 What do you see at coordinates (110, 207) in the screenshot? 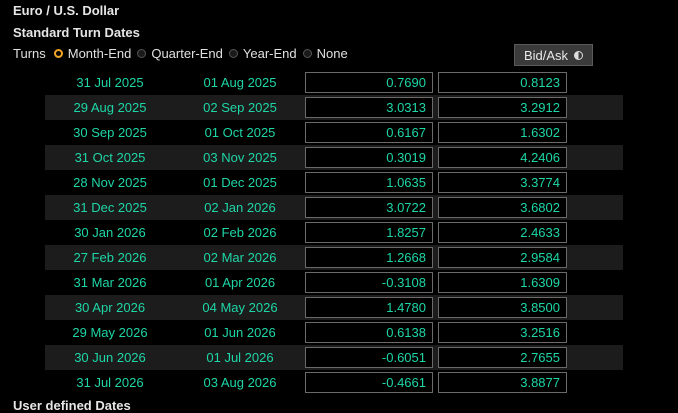
I see `start-date-cell: 31 Dec 2025` at bounding box center [110, 207].